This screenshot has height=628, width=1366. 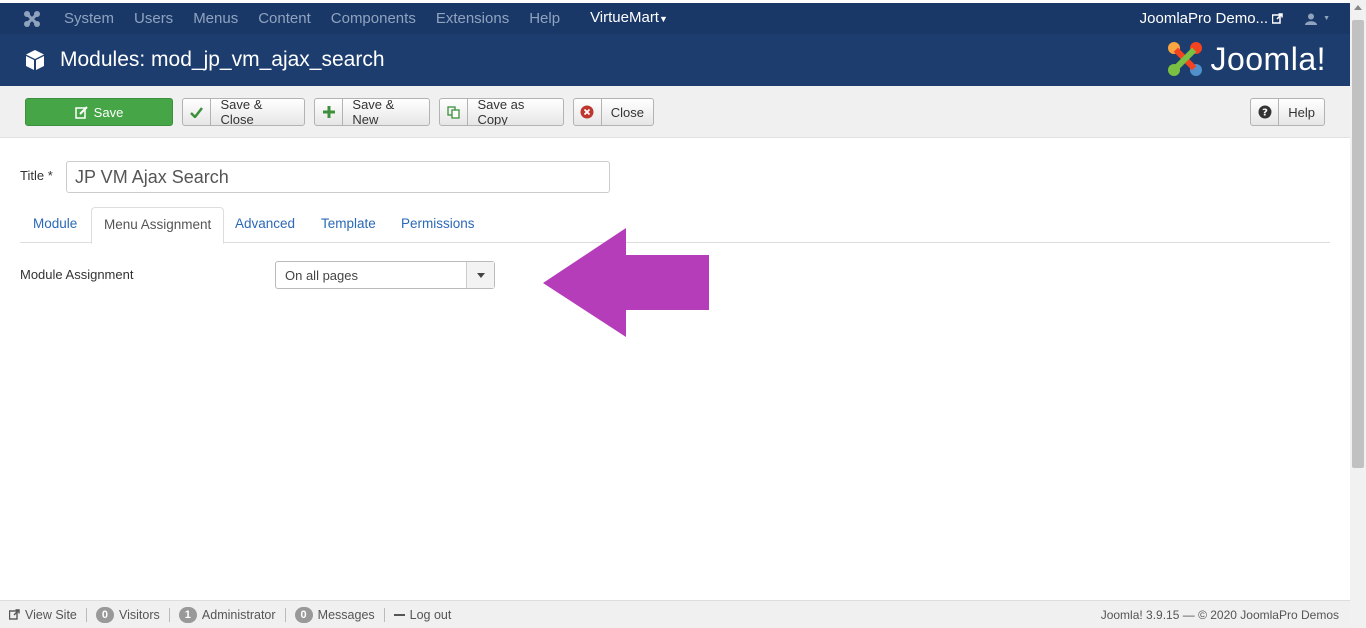 I want to click on user-menu: ▼, so click(x=1321, y=19).